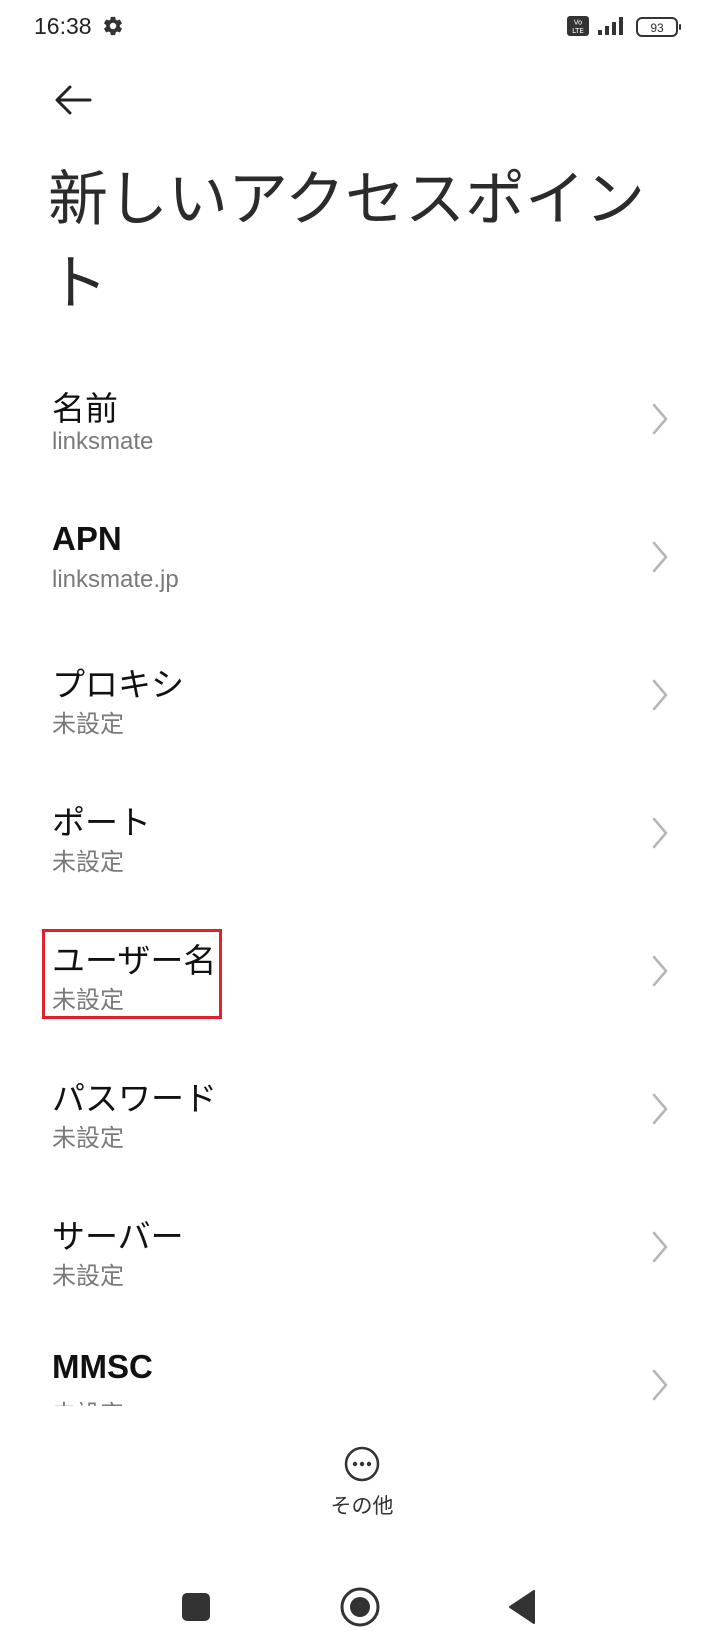  Describe the element at coordinates (360, 28) in the screenshot. I see `status-bar: 16:38 Vo LTE 93` at that location.